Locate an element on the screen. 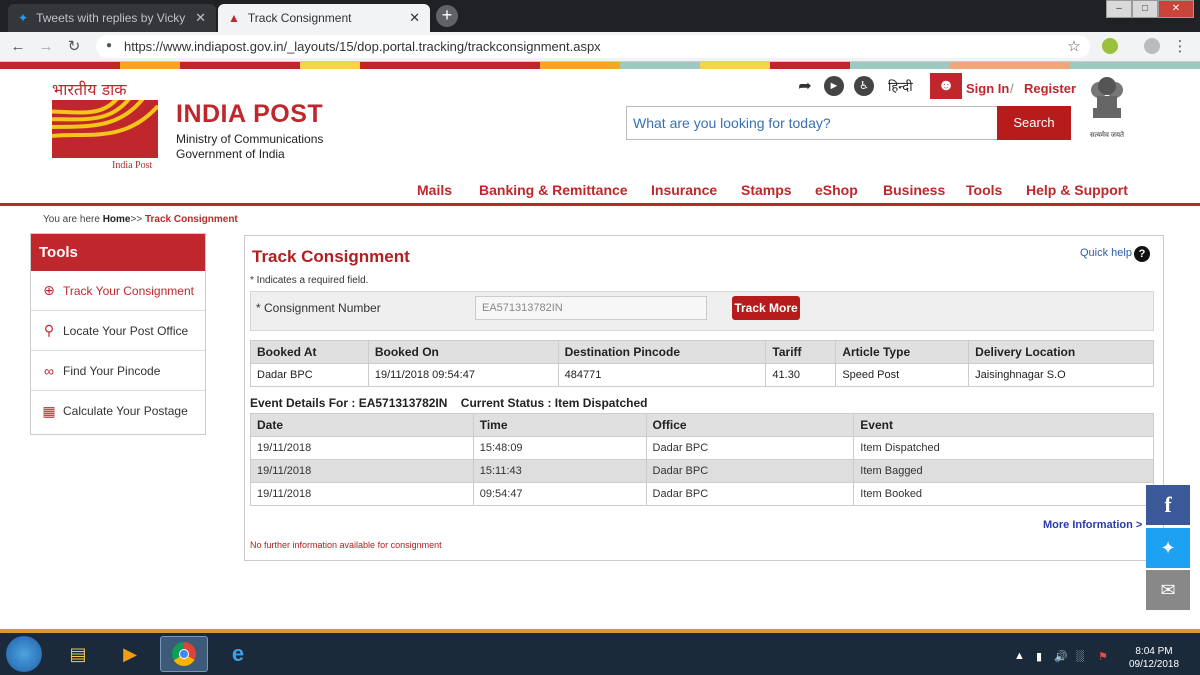  sidebar-item-calculate-postage: ▦ Calculate Your Postage is located at coordinates (118, 411).